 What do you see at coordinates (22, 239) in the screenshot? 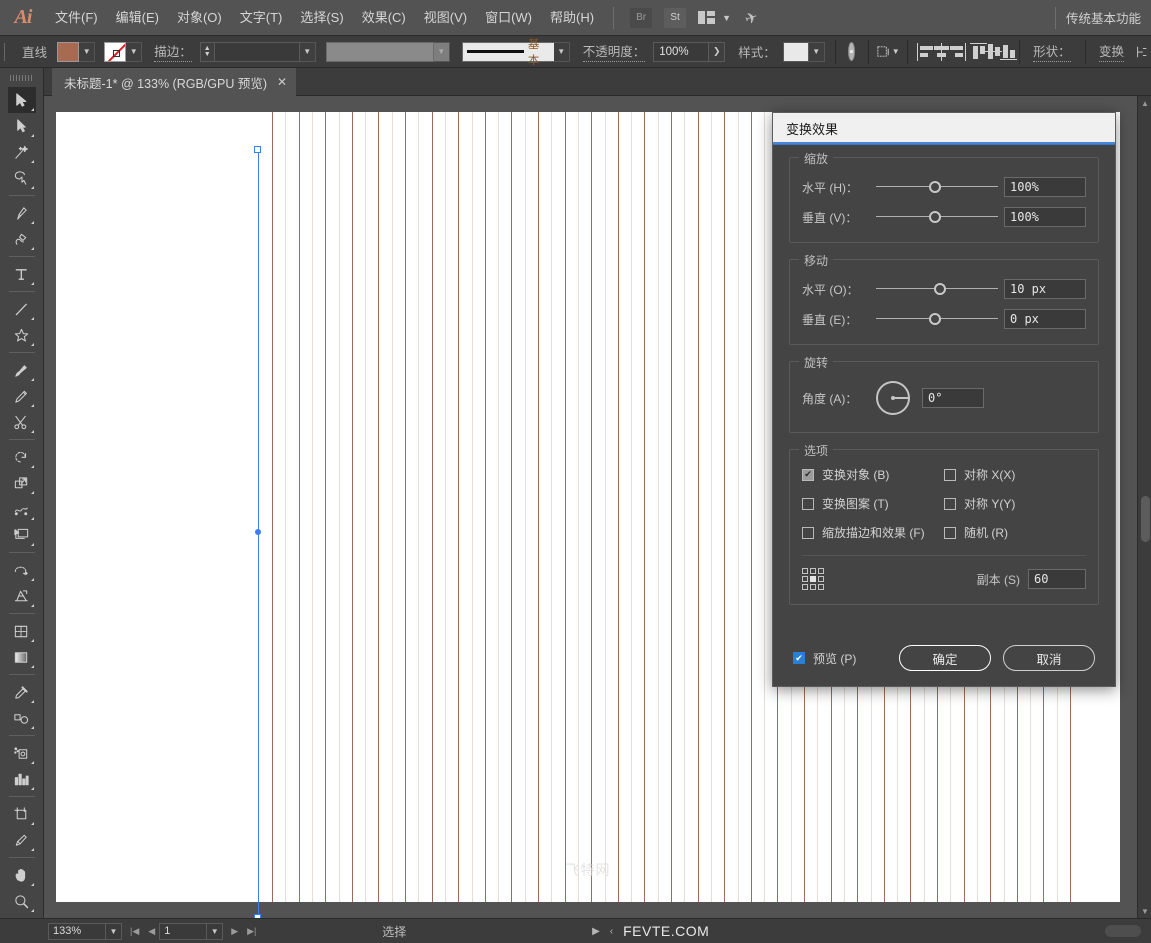
I see `curvature-tool` at bounding box center [22, 239].